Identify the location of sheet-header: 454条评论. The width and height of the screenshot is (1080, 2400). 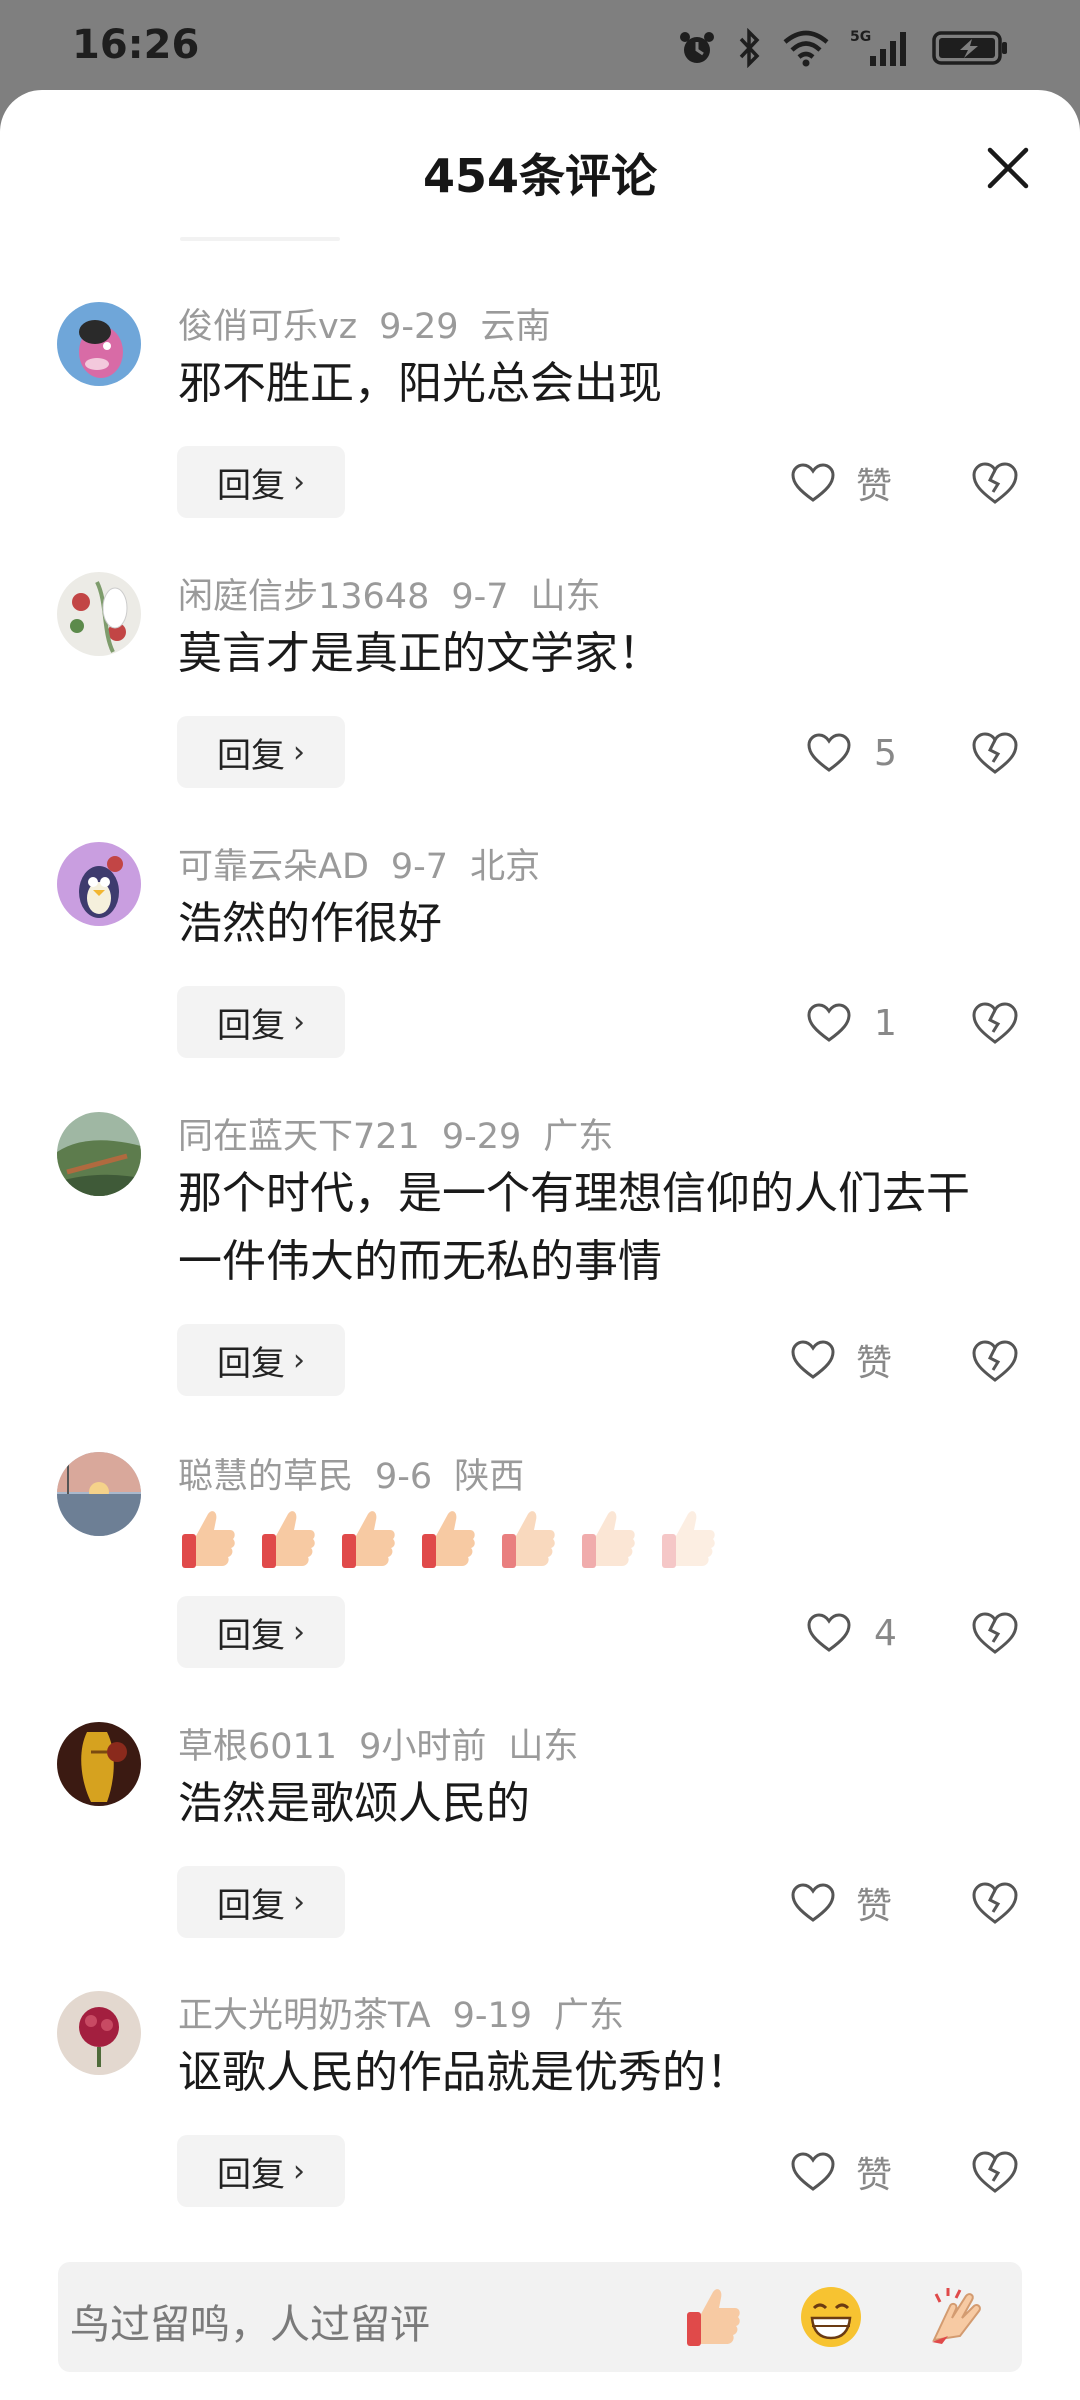
(540, 165).